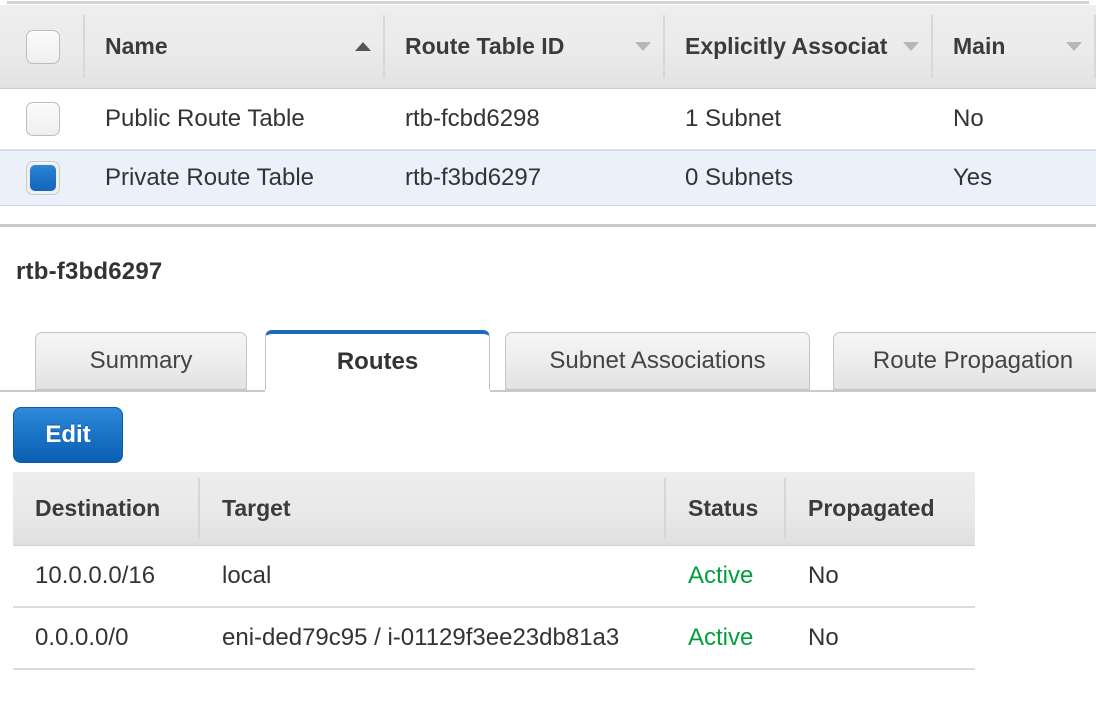 This screenshot has height=702, width=1096. I want to click on table-row: 10.0.0.0/16 local Active No, so click(494, 577).